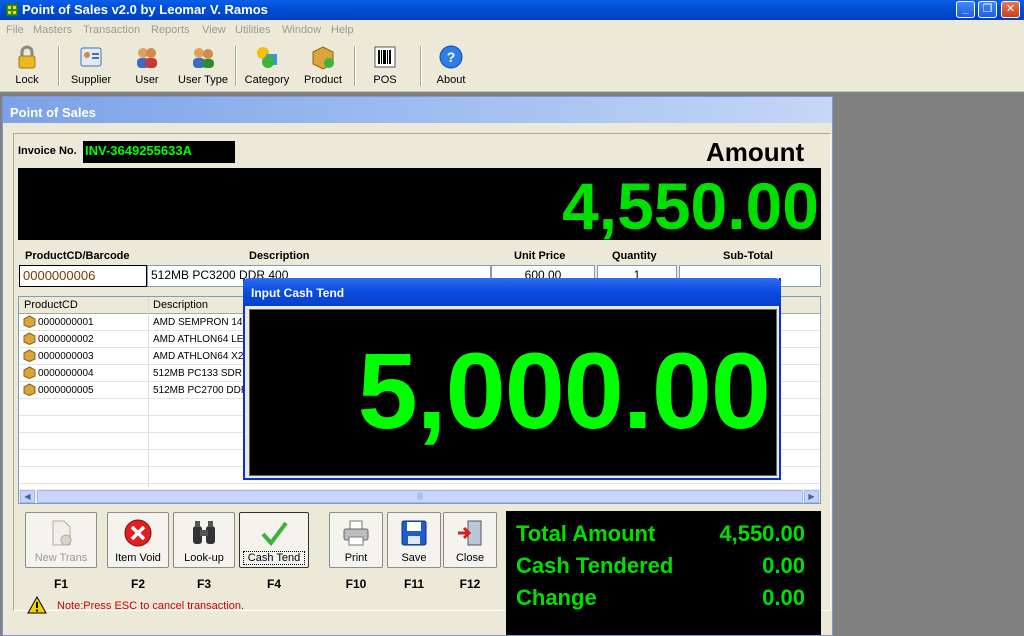 This screenshot has height=636, width=1024. What do you see at coordinates (170, 30) in the screenshot?
I see `menu-reports: Reports` at bounding box center [170, 30].